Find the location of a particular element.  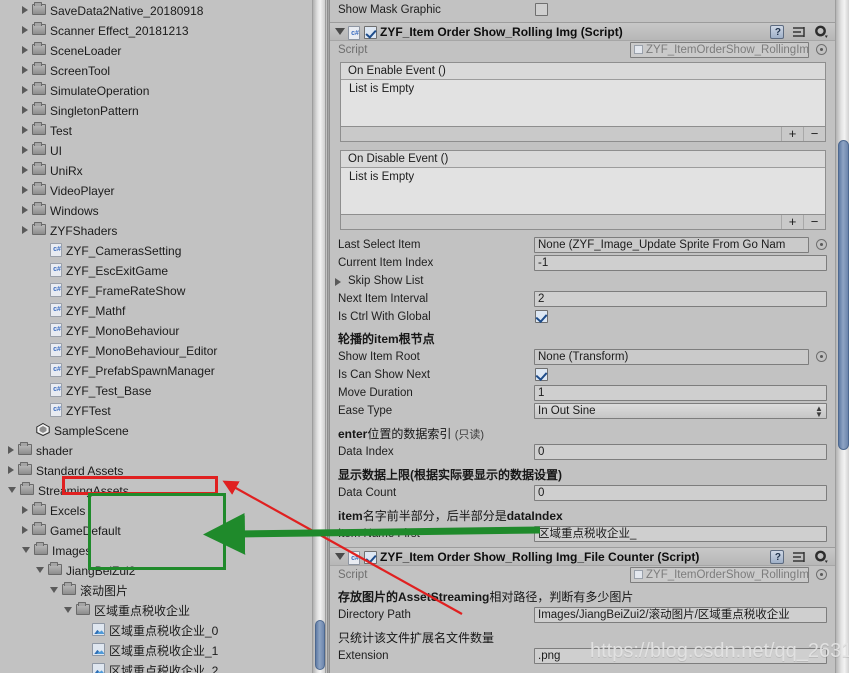

data-index-field: 0 is located at coordinates (680, 452).